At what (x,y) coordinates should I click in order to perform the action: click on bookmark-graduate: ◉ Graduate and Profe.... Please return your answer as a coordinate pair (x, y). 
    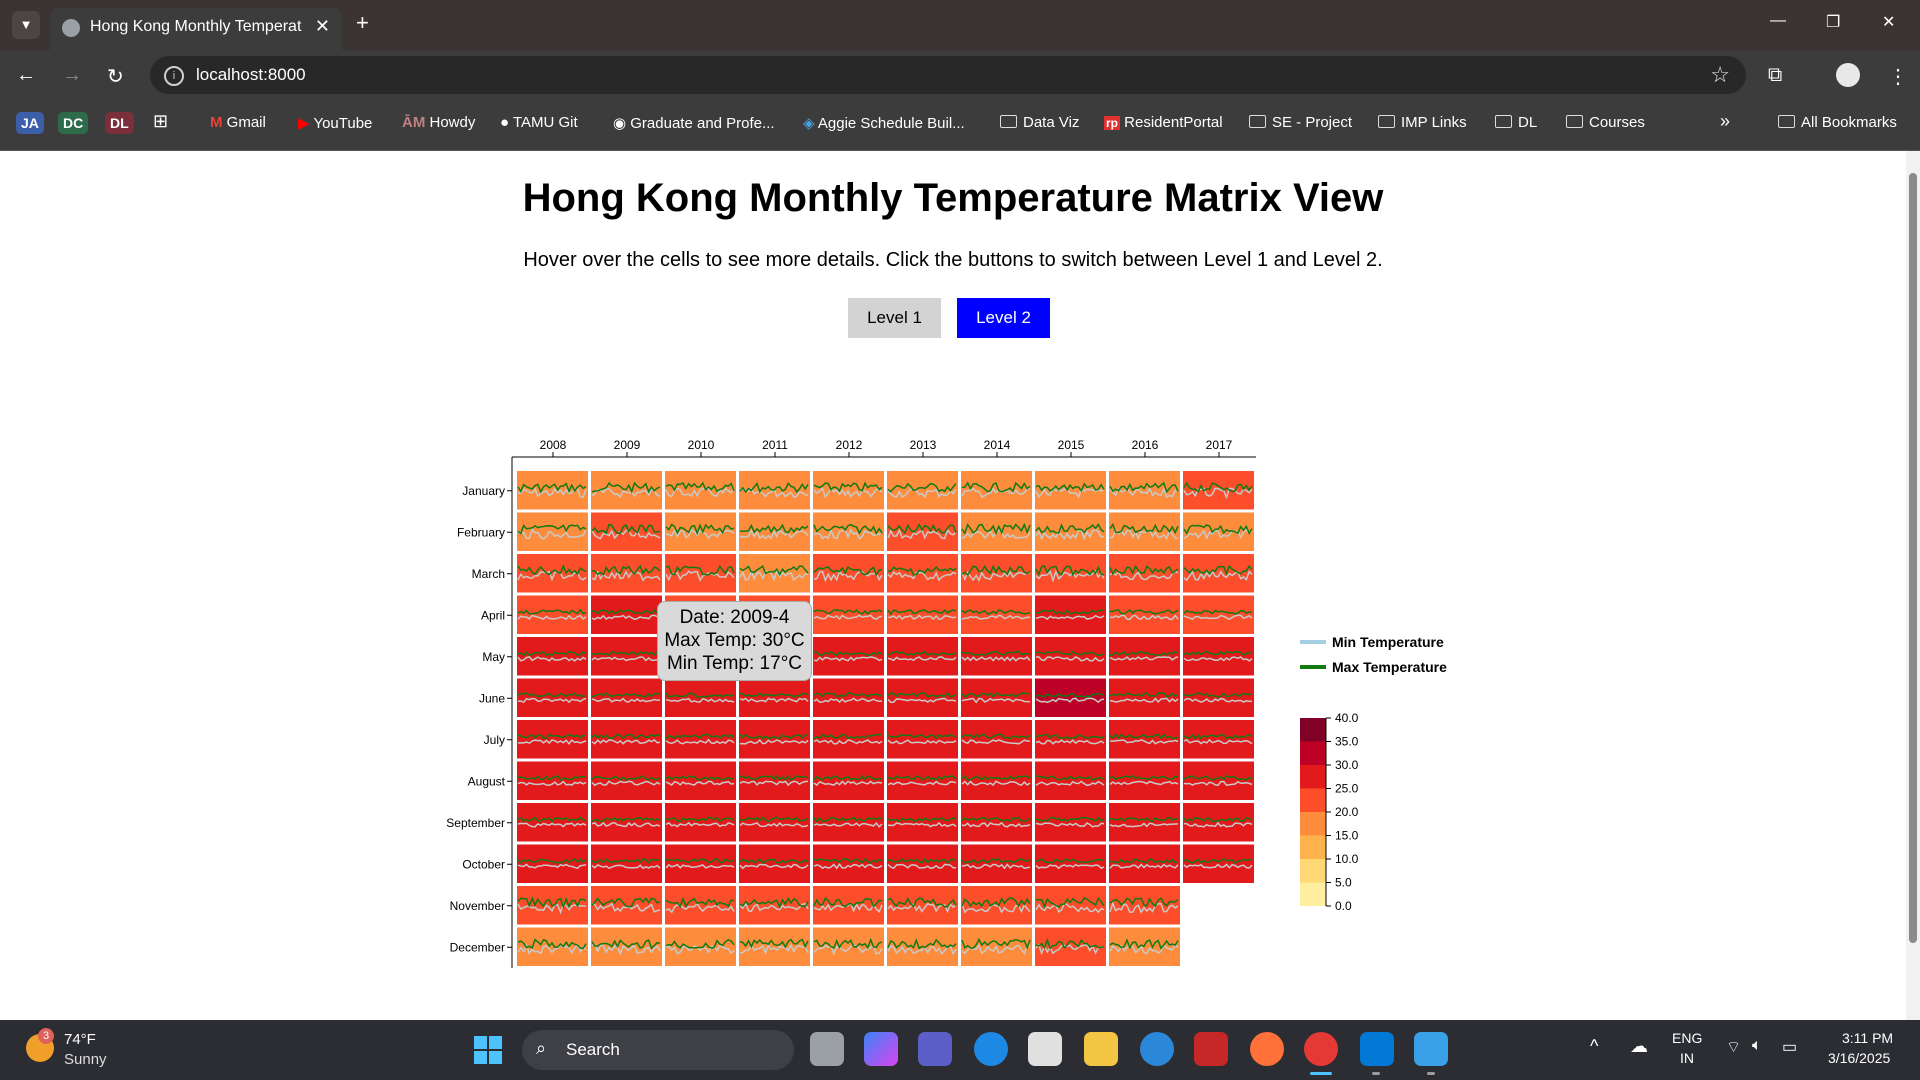
    Looking at the image, I should click on (694, 123).